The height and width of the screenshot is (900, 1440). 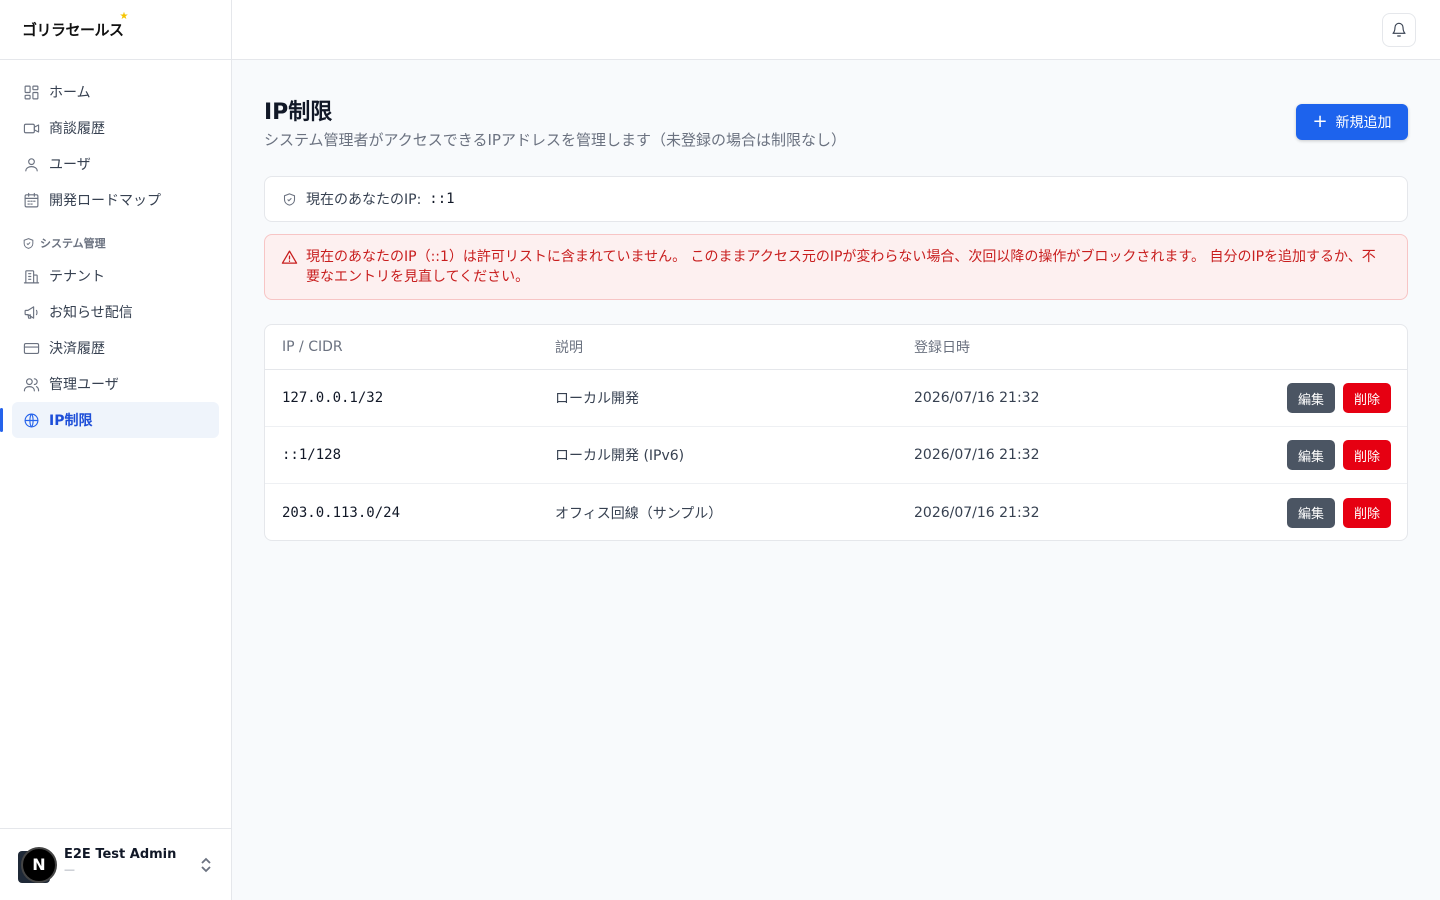 What do you see at coordinates (206, 865) in the screenshot?
I see `chevron-up-down-icon` at bounding box center [206, 865].